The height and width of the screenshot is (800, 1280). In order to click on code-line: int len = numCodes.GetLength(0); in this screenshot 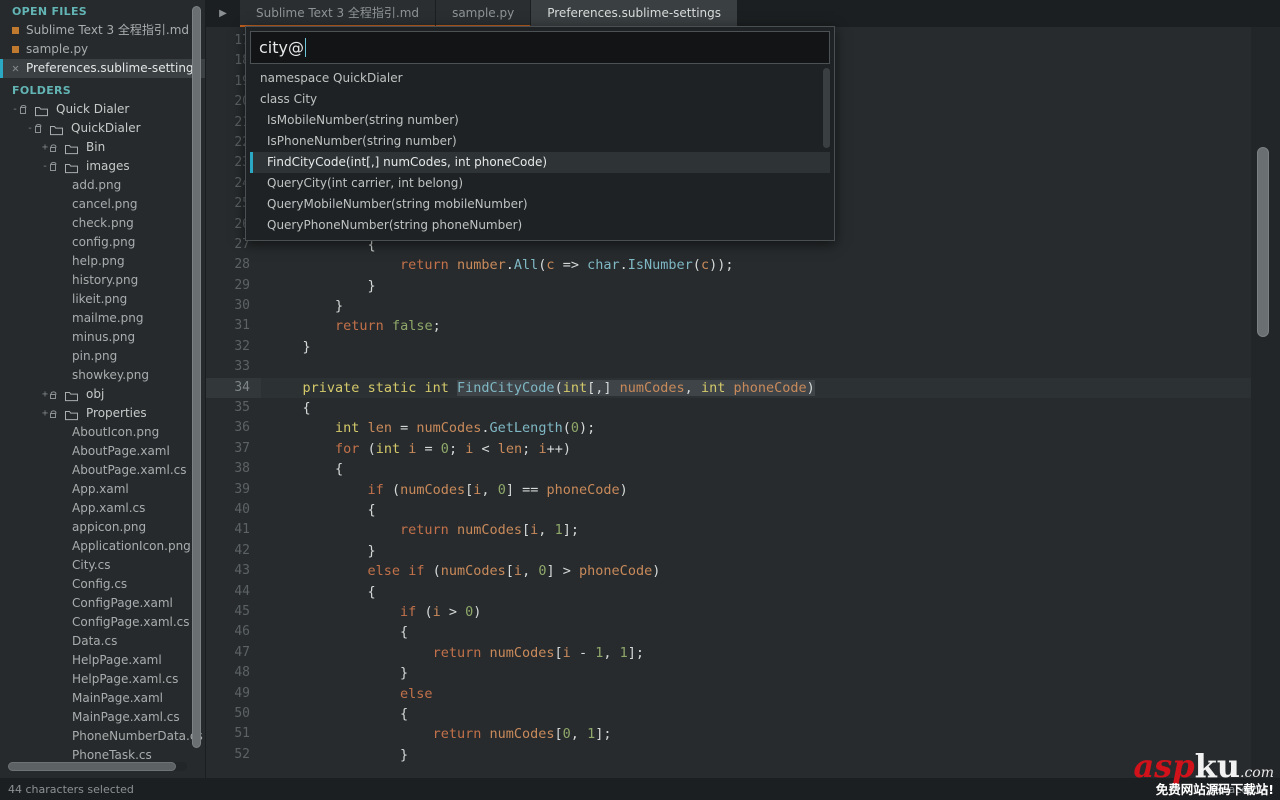, I will do `click(770, 428)`.